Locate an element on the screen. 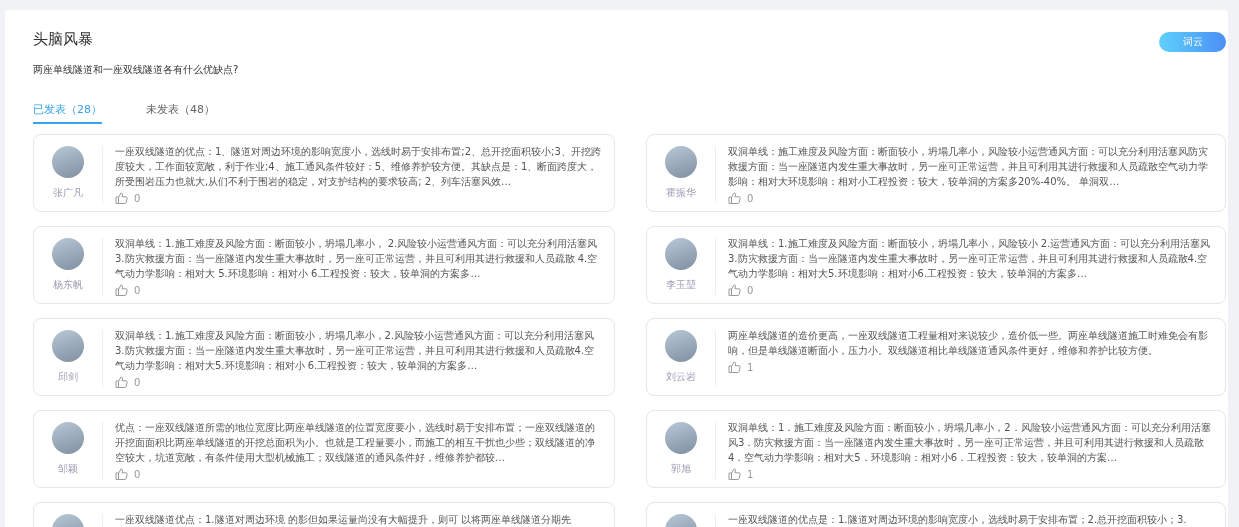 This screenshot has width=1239, height=527. author-name: 杨东帆 is located at coordinates (68, 285).